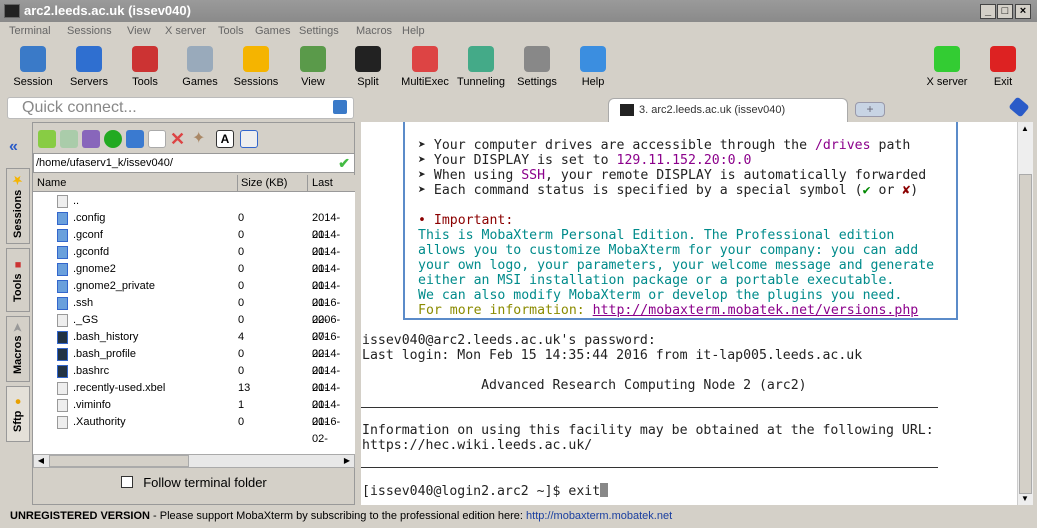 The width and height of the screenshot is (1037, 528). What do you see at coordinates (947, 82) in the screenshot?
I see `toolbar-label: X server` at bounding box center [947, 82].